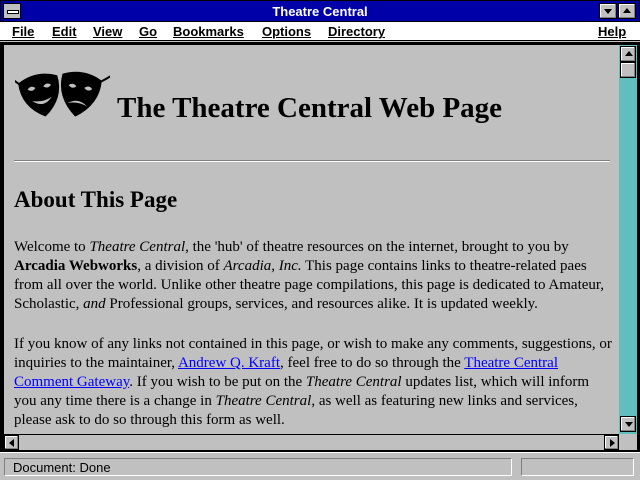 Image resolution: width=640 pixels, height=480 pixels. What do you see at coordinates (356, 31) in the screenshot?
I see `menu-directory: Directory` at bounding box center [356, 31].